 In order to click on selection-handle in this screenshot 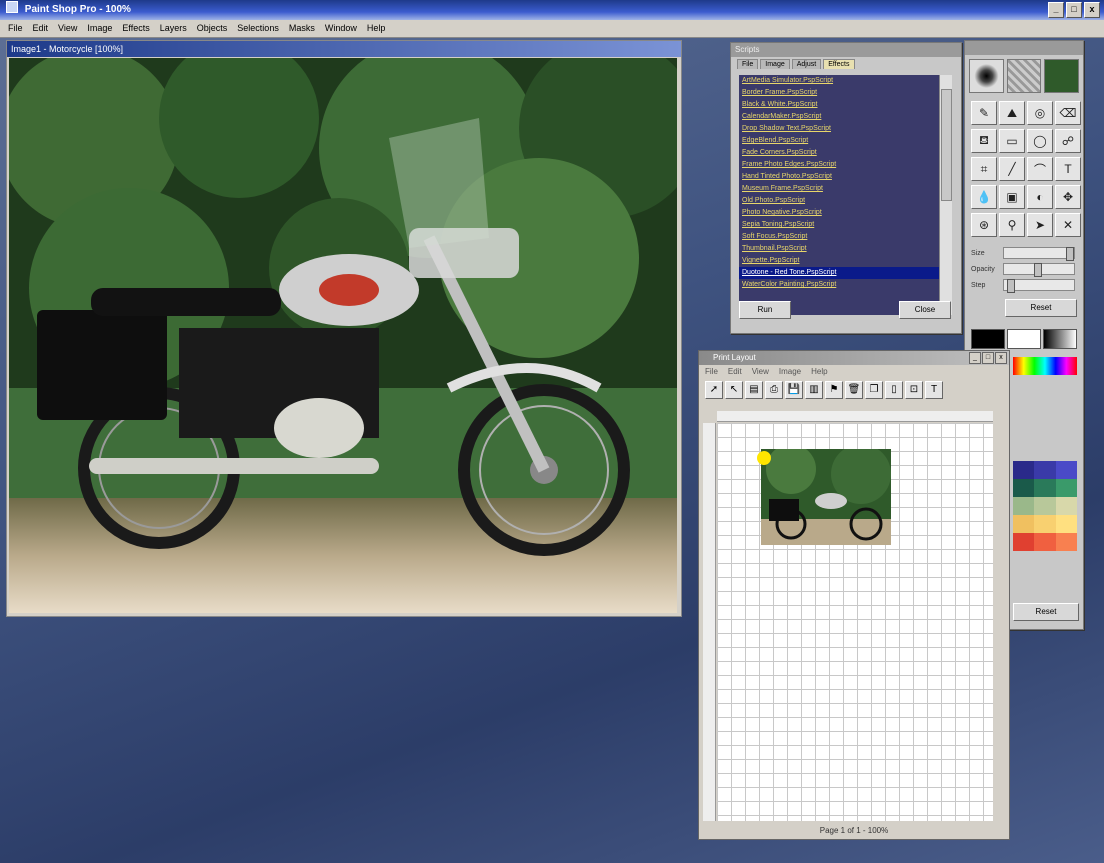, I will do `click(764, 458)`.